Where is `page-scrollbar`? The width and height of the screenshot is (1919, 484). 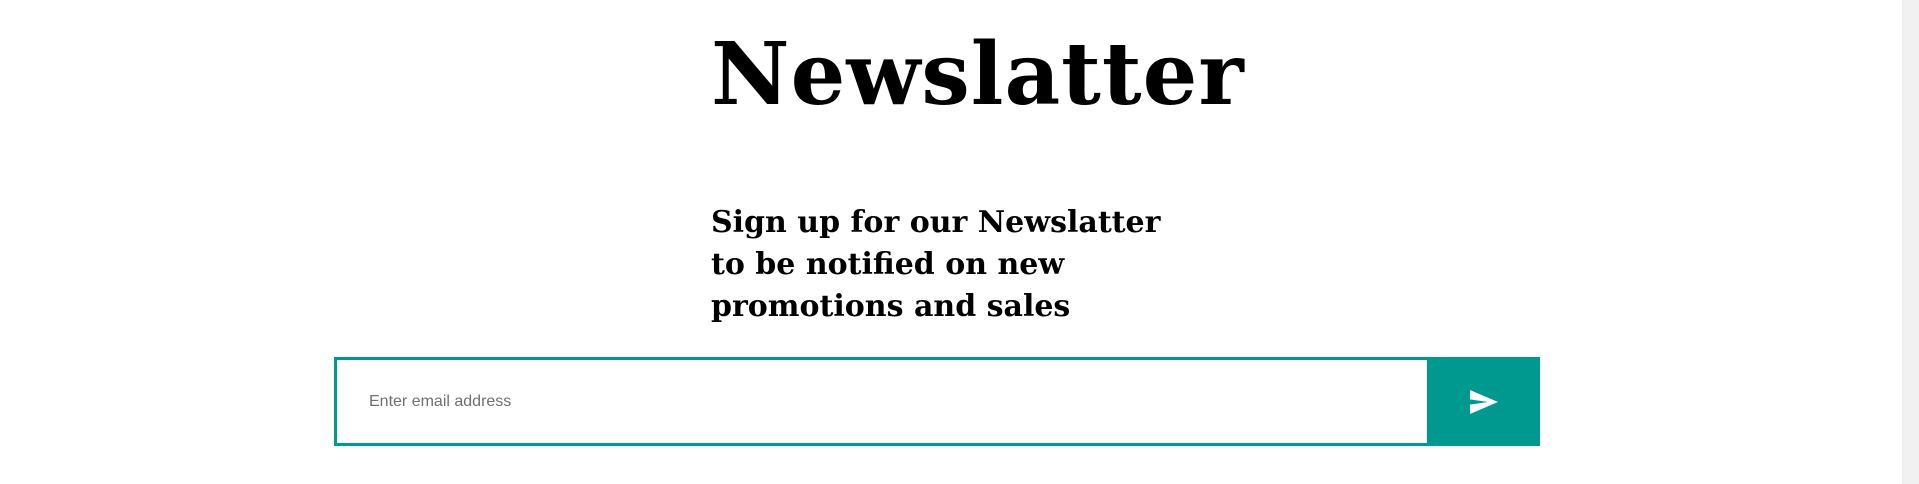
page-scrollbar is located at coordinates (1910, 242).